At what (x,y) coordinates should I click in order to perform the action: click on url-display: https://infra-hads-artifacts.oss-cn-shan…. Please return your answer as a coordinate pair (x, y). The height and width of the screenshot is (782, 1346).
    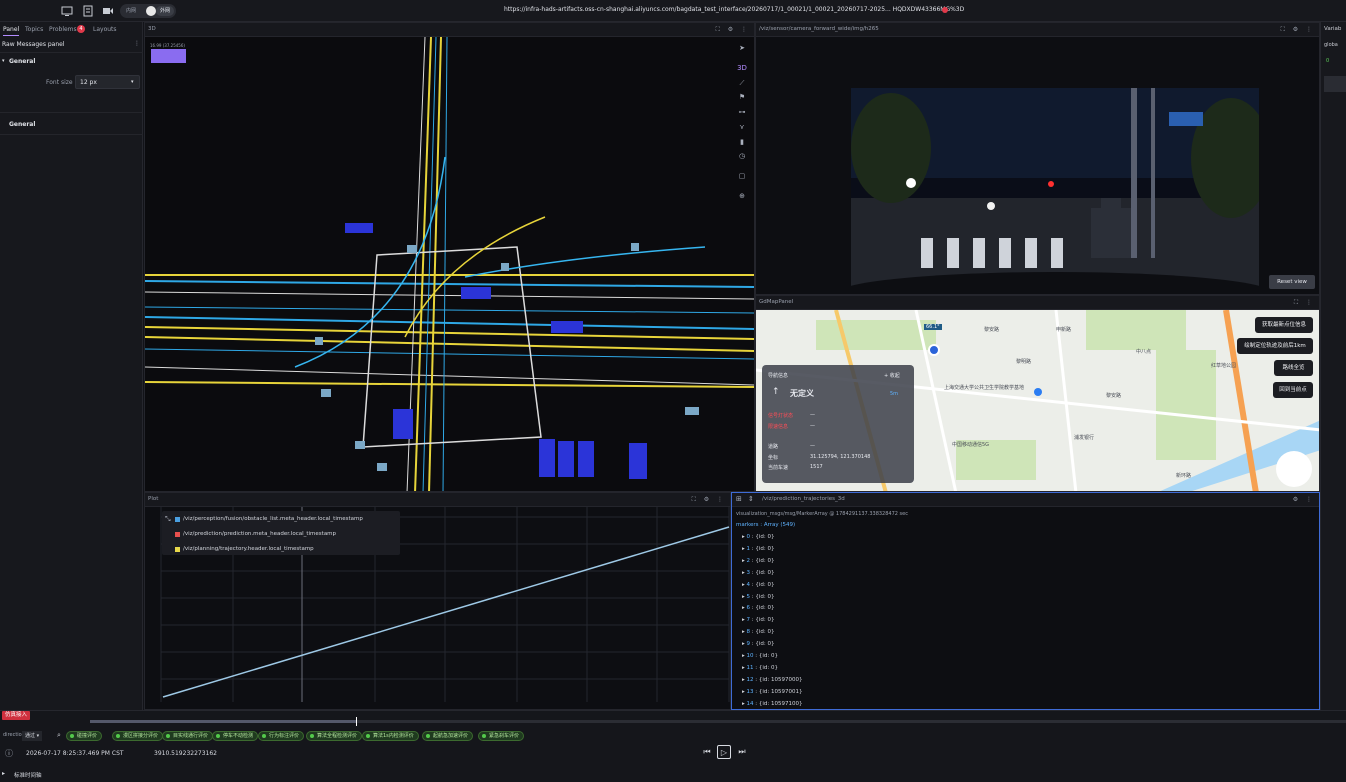
    Looking at the image, I should click on (734, 9).